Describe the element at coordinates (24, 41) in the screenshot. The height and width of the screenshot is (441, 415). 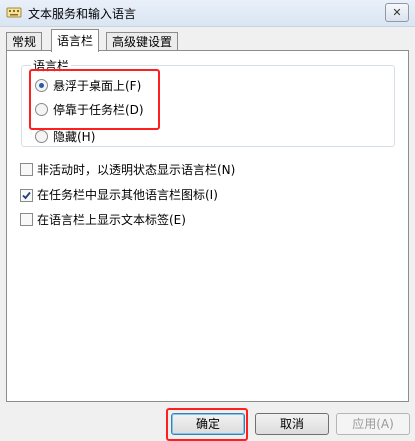
I see `tab-general: 常规` at that location.